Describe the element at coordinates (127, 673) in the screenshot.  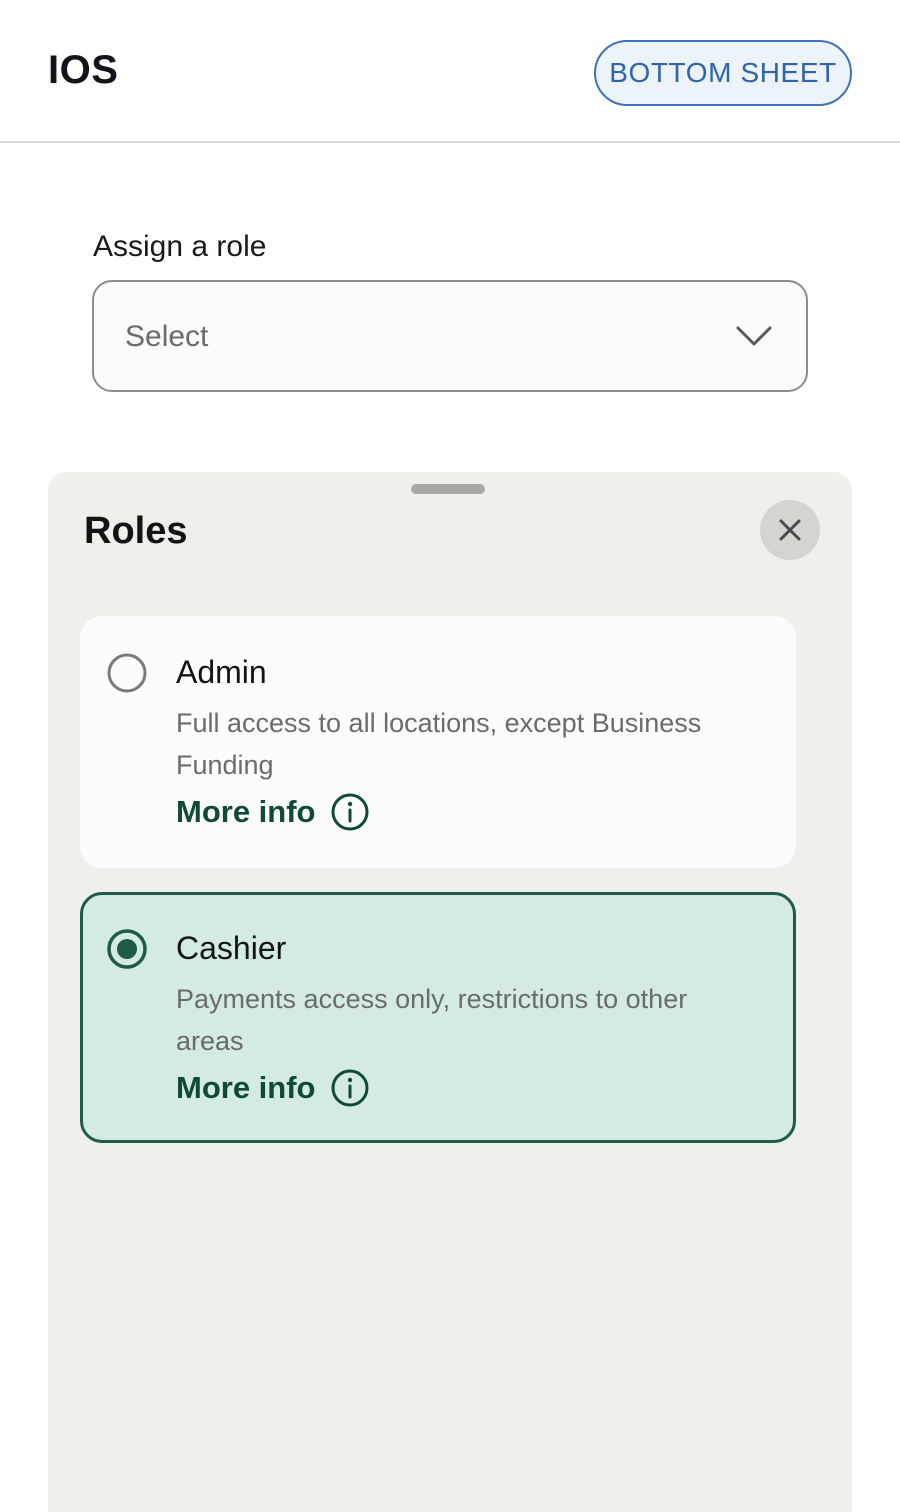
I see `radio-unchecked-icon` at that location.